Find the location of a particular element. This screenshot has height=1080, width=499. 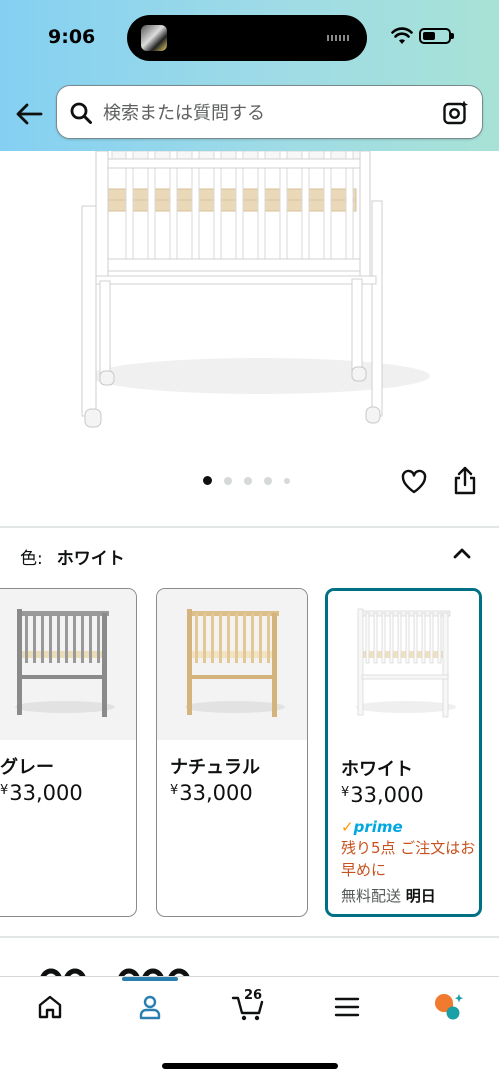

prime-badge: ✓prime is located at coordinates (372, 827).